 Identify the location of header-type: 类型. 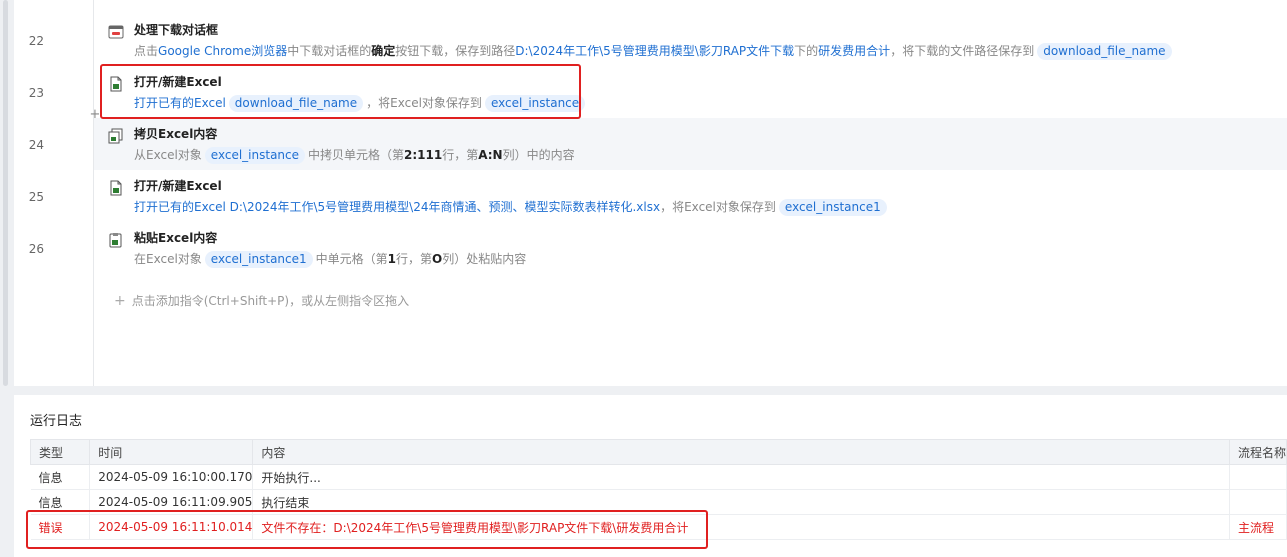
(60, 452).